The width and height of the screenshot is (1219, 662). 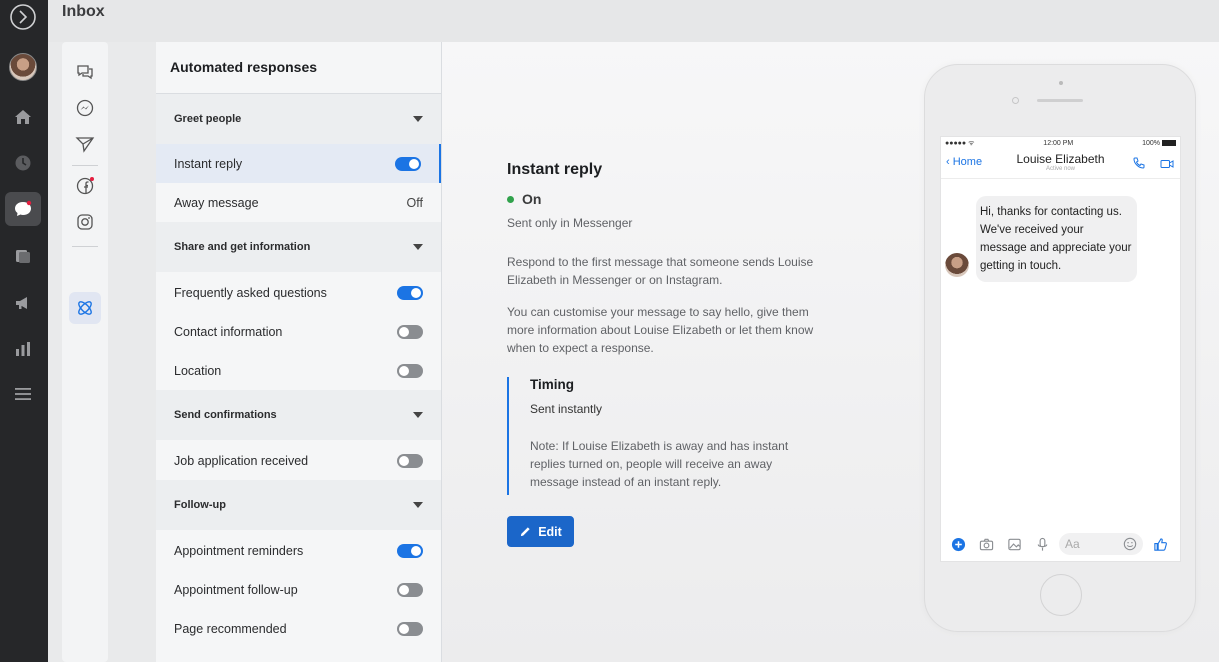 What do you see at coordinates (410, 292) in the screenshot?
I see `faq-toggle` at bounding box center [410, 292].